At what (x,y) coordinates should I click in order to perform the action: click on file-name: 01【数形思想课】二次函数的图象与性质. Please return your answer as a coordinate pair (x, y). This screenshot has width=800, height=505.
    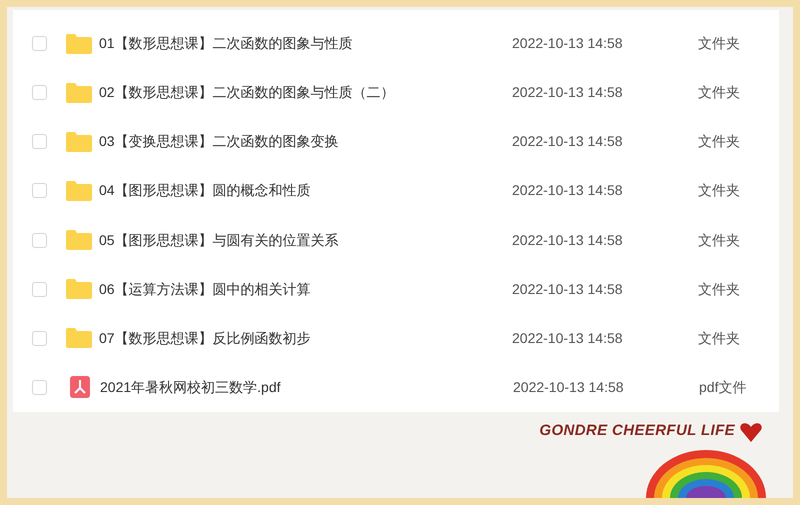
    Looking at the image, I should click on (305, 43).